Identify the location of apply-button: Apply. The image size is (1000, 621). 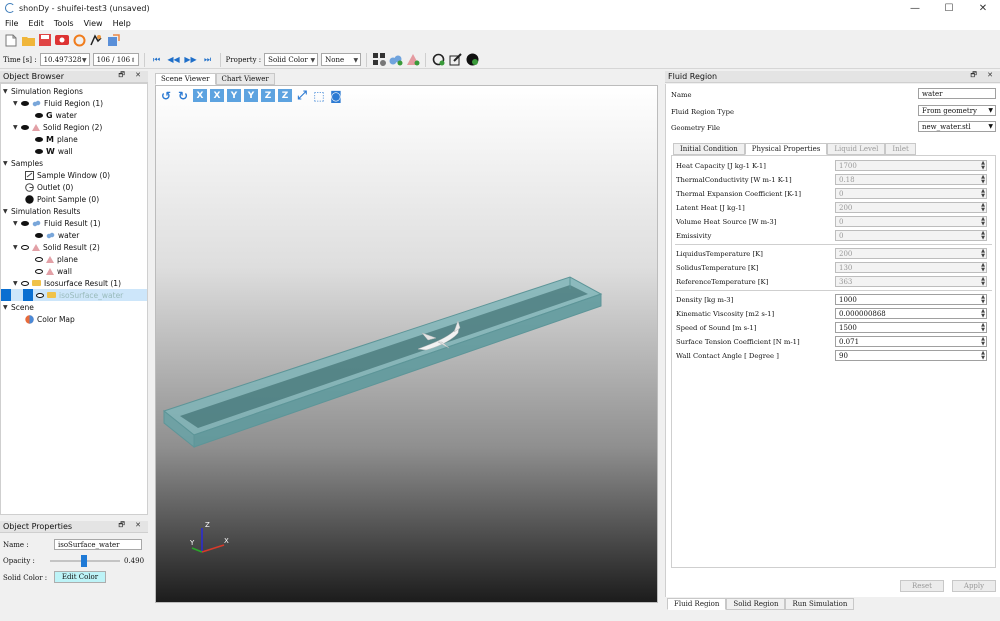
(974, 586).